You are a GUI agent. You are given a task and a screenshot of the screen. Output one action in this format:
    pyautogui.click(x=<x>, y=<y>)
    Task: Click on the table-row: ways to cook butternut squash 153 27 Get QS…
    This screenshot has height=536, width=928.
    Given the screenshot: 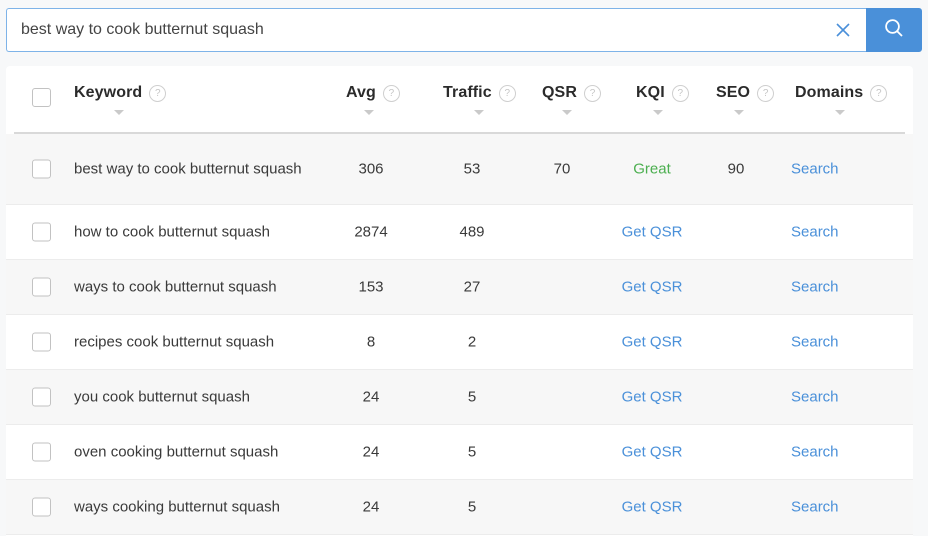 What is the action you would take?
    pyautogui.click(x=459, y=287)
    